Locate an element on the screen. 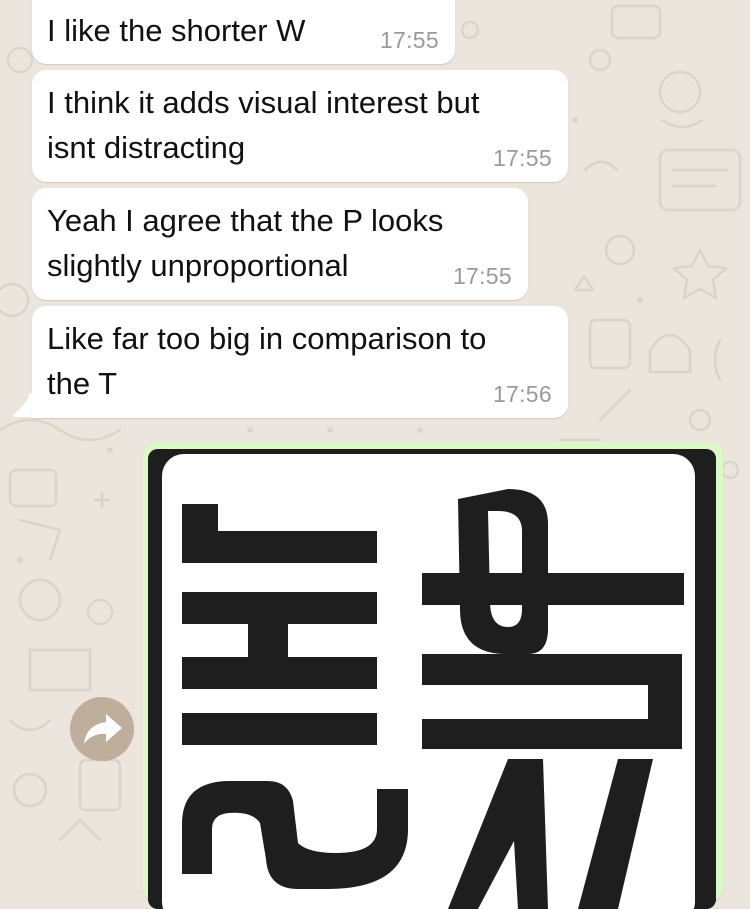  forward-button is located at coordinates (102, 729).